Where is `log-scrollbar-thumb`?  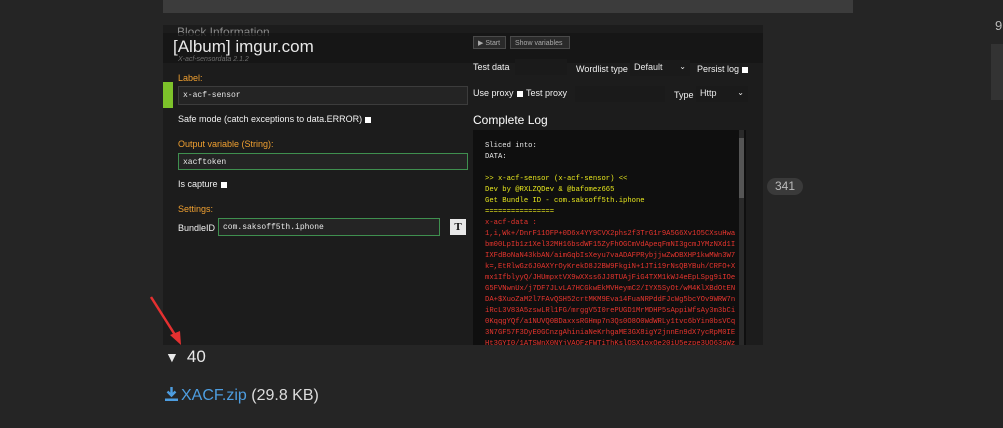 log-scrollbar-thumb is located at coordinates (741, 168).